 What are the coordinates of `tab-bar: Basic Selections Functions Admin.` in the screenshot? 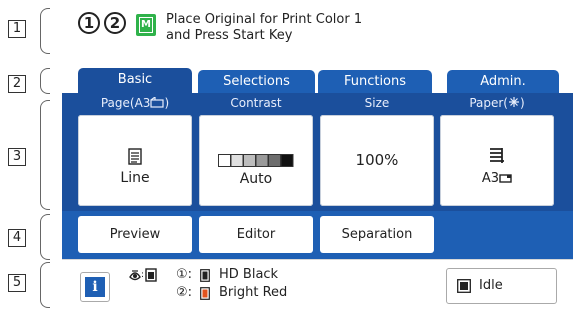 It's located at (317, 81).